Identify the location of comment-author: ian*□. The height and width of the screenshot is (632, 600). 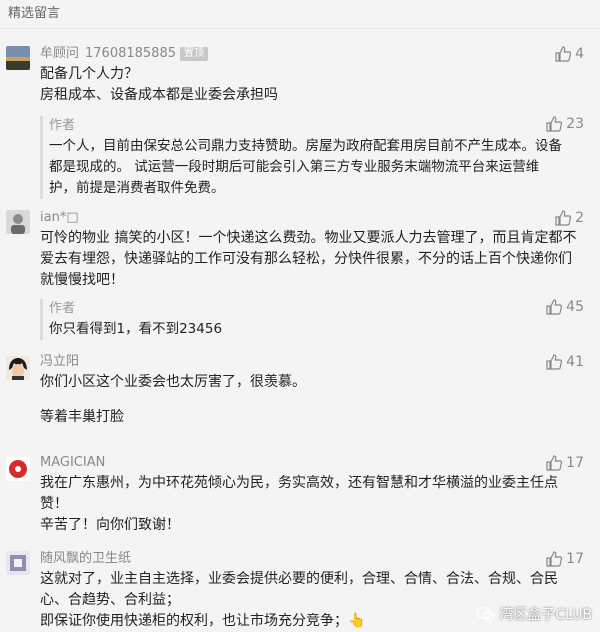
(314, 218).